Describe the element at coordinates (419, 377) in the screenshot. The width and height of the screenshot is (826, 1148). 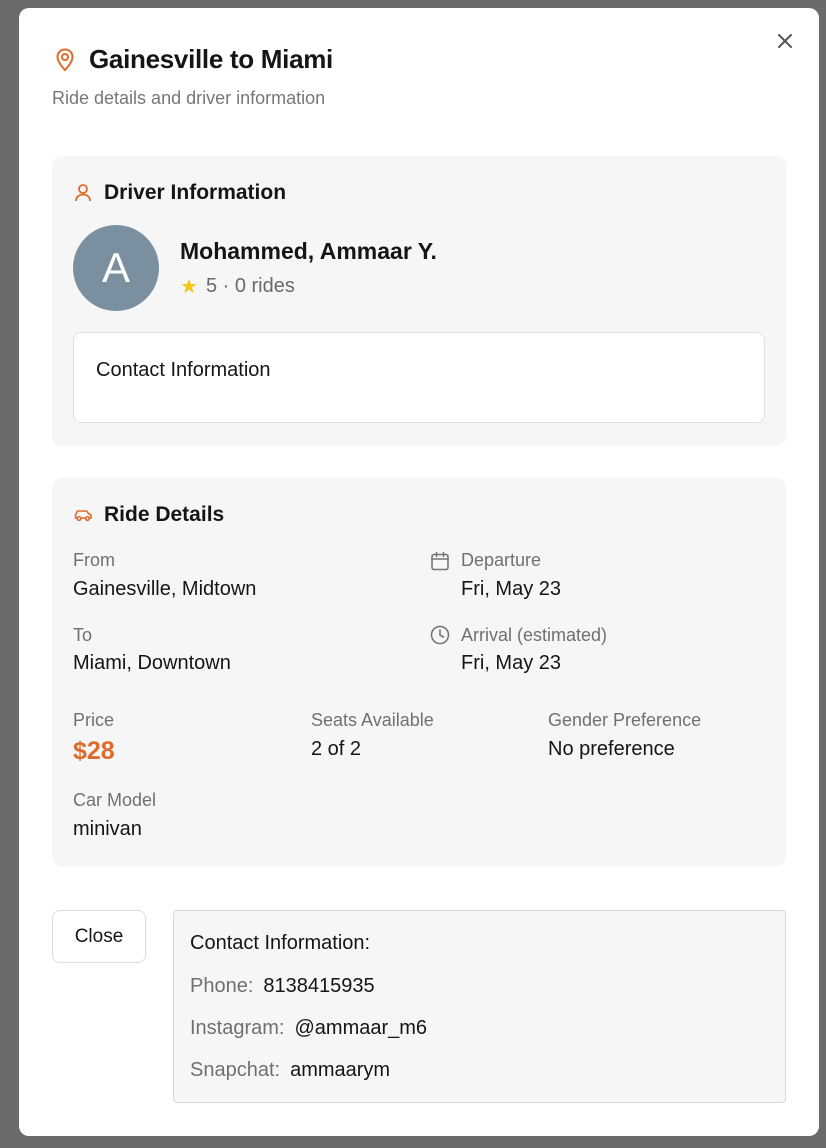
I see `contact-information-box: Contact Information` at that location.